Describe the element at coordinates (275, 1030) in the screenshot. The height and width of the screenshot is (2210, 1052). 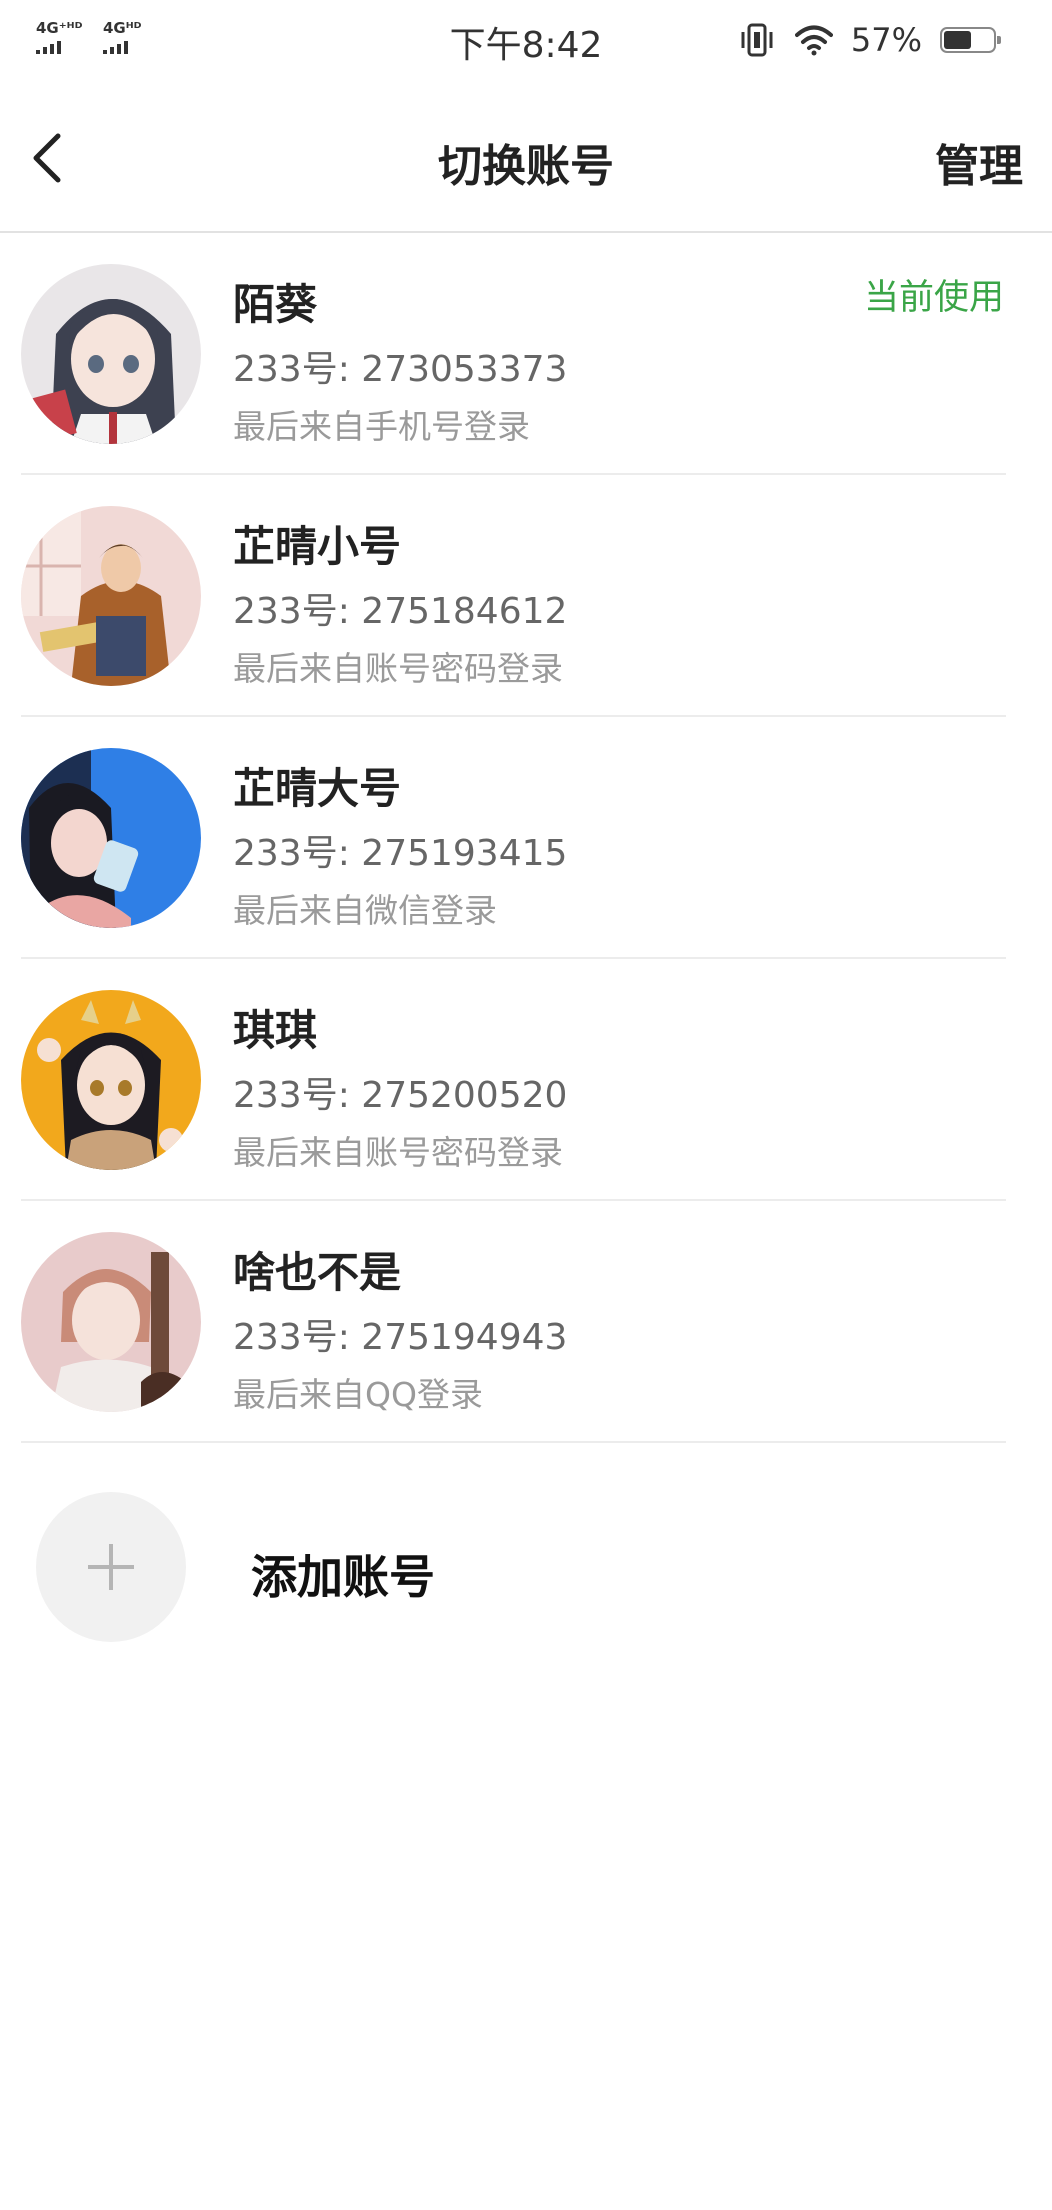
I see `account-name: 琪琪` at that location.